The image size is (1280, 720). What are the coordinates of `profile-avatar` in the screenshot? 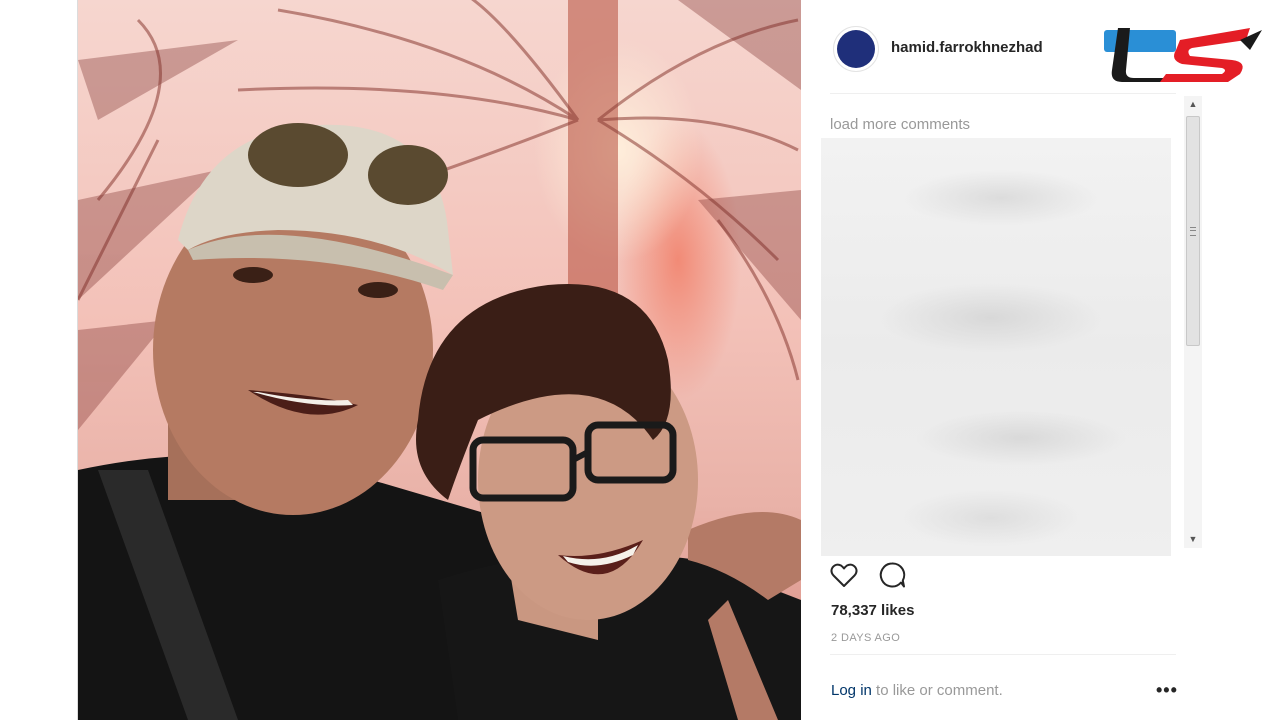 It's located at (856, 49).